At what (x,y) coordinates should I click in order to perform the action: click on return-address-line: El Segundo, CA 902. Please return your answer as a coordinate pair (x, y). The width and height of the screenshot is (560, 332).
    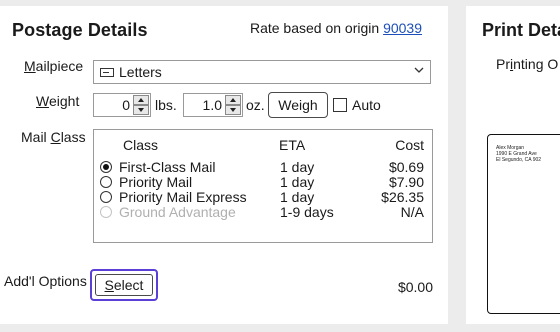
    Looking at the image, I should click on (519, 160).